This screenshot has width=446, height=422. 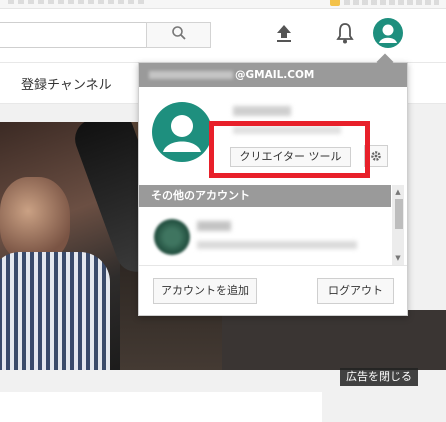 What do you see at coordinates (262, 111) in the screenshot?
I see `account-name-redacted` at bounding box center [262, 111].